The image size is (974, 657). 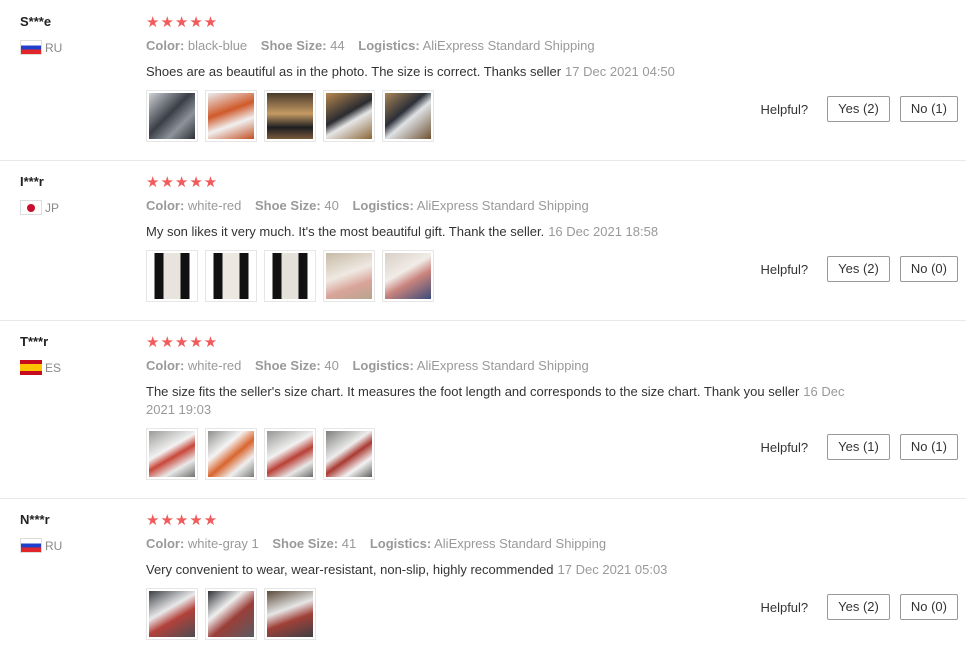 What do you see at coordinates (612, 569) in the screenshot?
I see `review-date: 17 Dec 2021 05:03` at bounding box center [612, 569].